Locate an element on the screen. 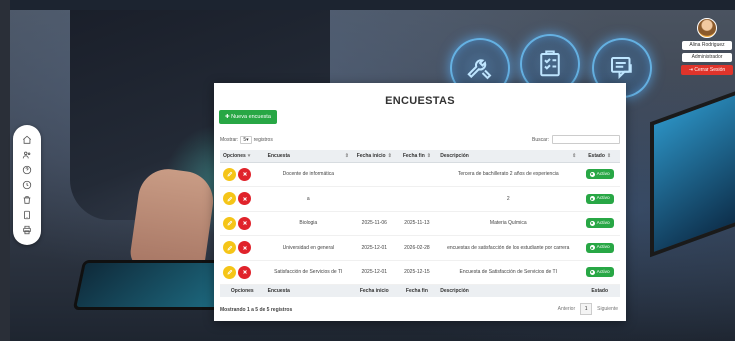  cell-fecha-fin: 2025-12-15 is located at coordinates (417, 272).